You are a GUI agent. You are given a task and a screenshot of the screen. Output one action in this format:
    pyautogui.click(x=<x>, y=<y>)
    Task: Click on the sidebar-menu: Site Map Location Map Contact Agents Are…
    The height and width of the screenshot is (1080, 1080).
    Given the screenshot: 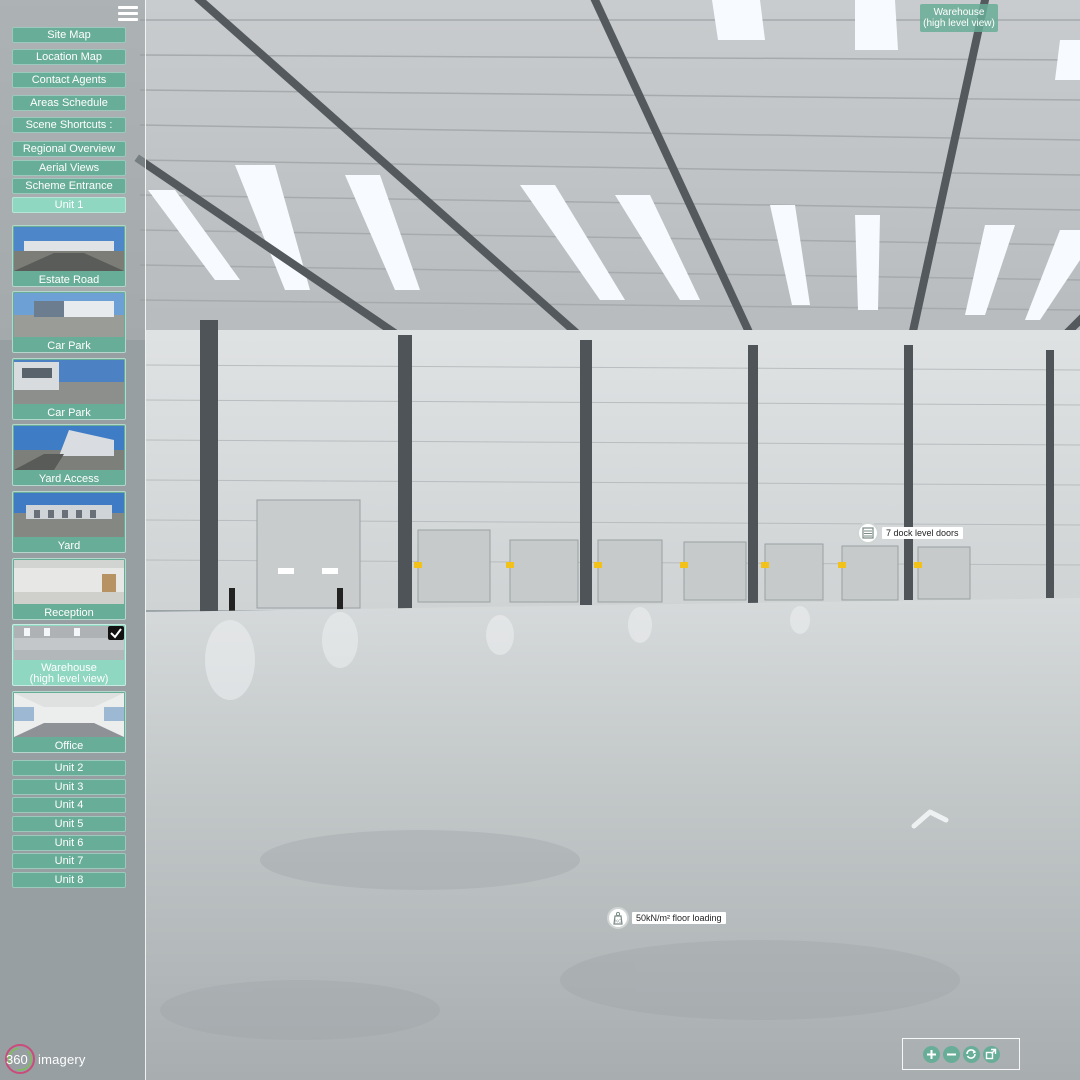 What is the action you would take?
    pyautogui.click(x=73, y=540)
    